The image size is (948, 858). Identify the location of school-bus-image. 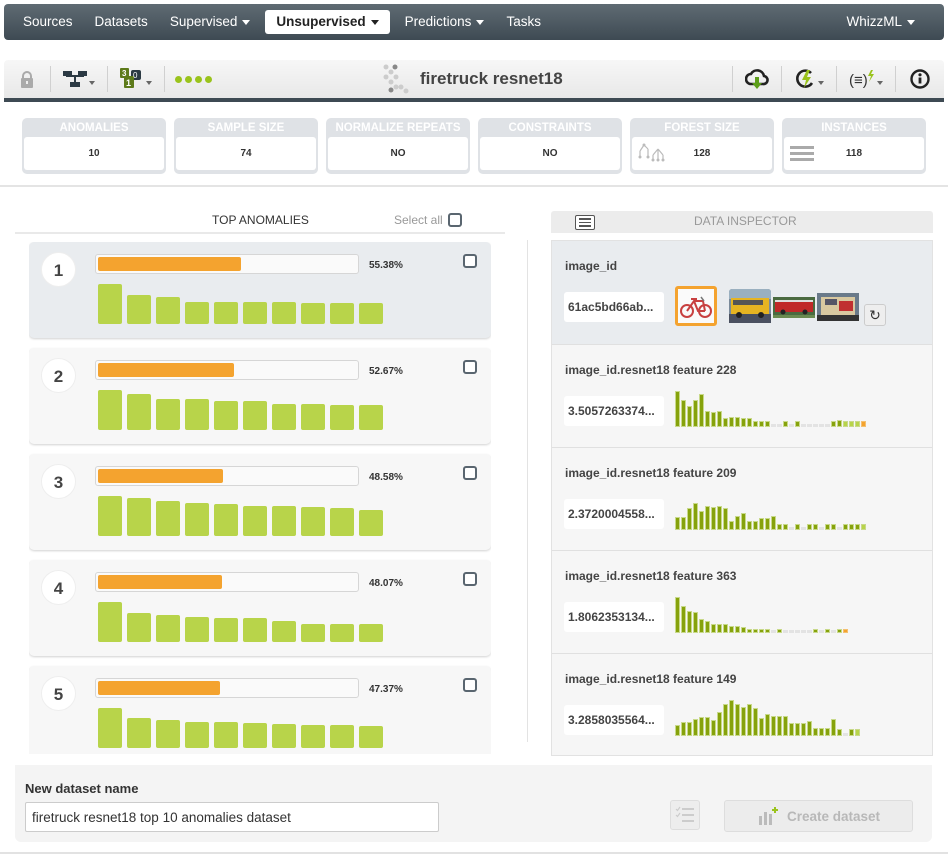
(750, 306).